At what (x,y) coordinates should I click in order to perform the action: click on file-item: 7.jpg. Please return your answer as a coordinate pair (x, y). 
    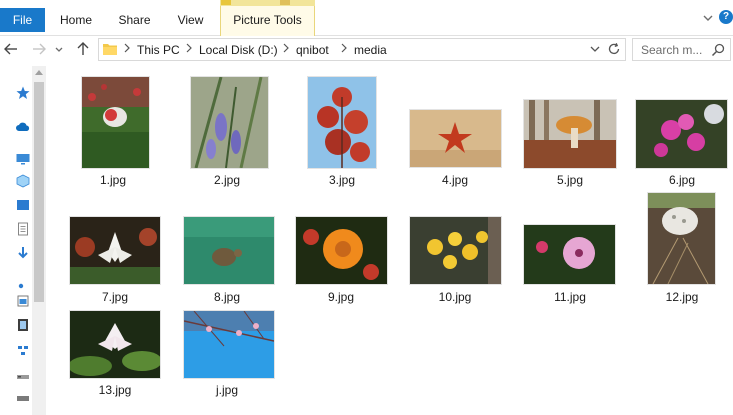
    Looking at the image, I should click on (115, 249).